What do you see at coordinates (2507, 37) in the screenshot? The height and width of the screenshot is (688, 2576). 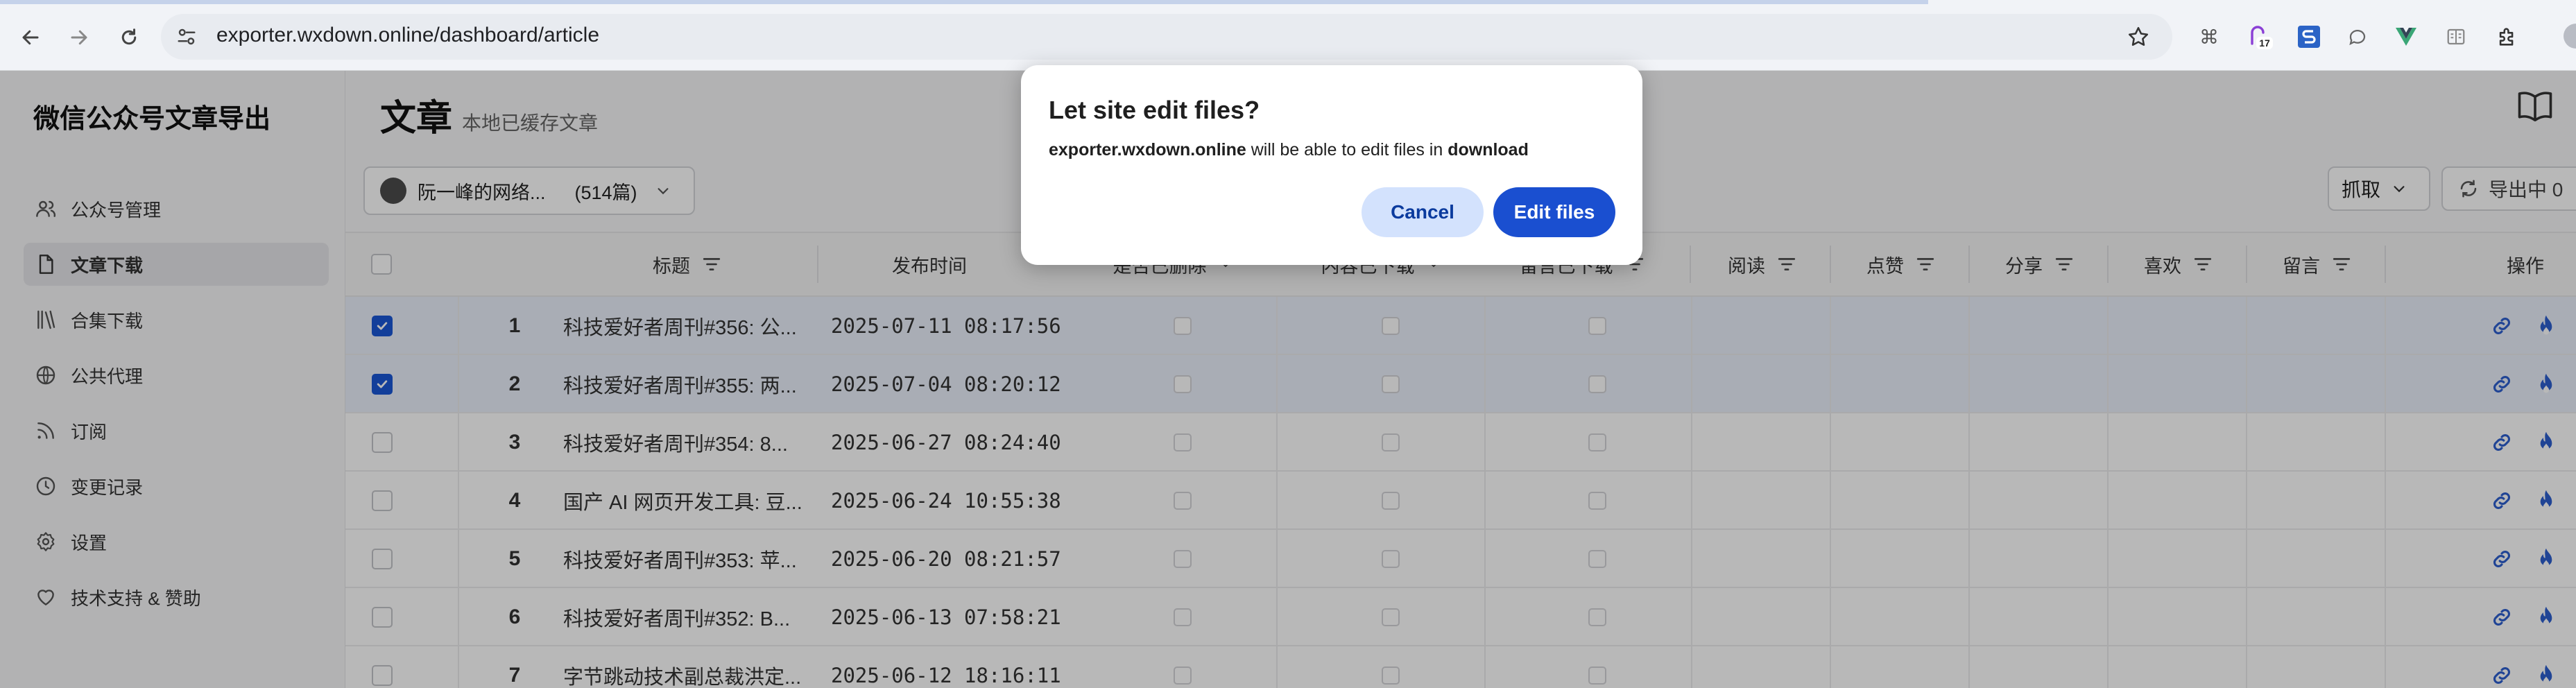 I see `extensions-puzzle-icon` at bounding box center [2507, 37].